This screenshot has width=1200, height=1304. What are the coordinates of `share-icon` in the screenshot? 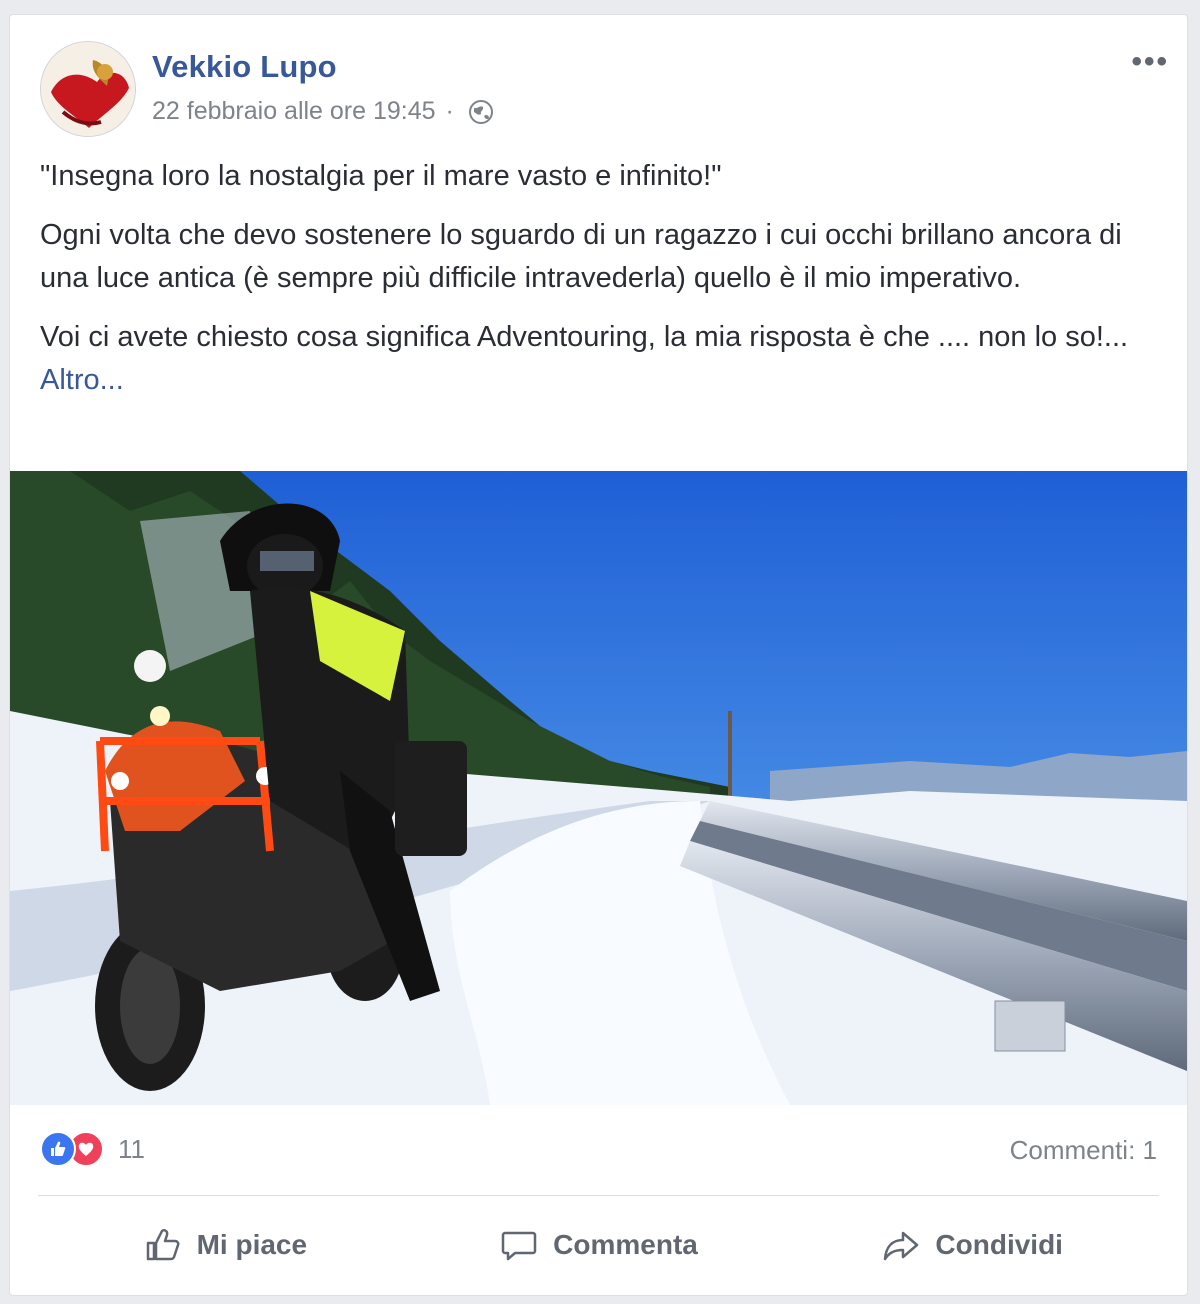 It's located at (901, 1246).